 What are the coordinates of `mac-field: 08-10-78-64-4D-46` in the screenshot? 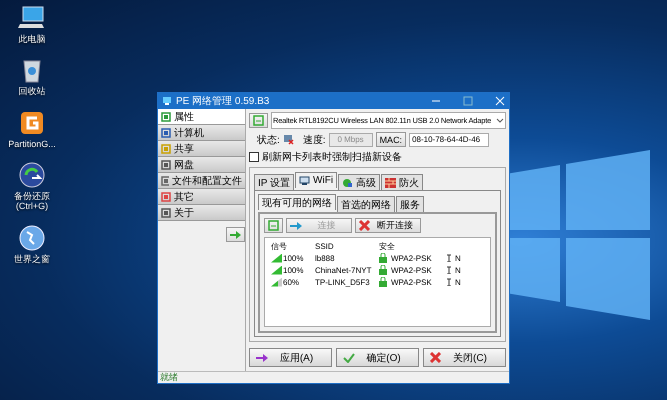 It's located at (449, 139).